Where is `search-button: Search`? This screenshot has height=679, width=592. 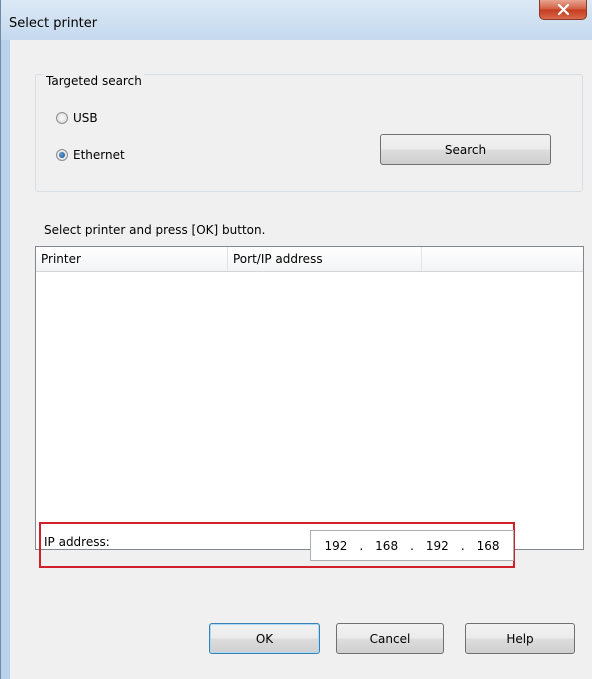
search-button: Search is located at coordinates (465, 149).